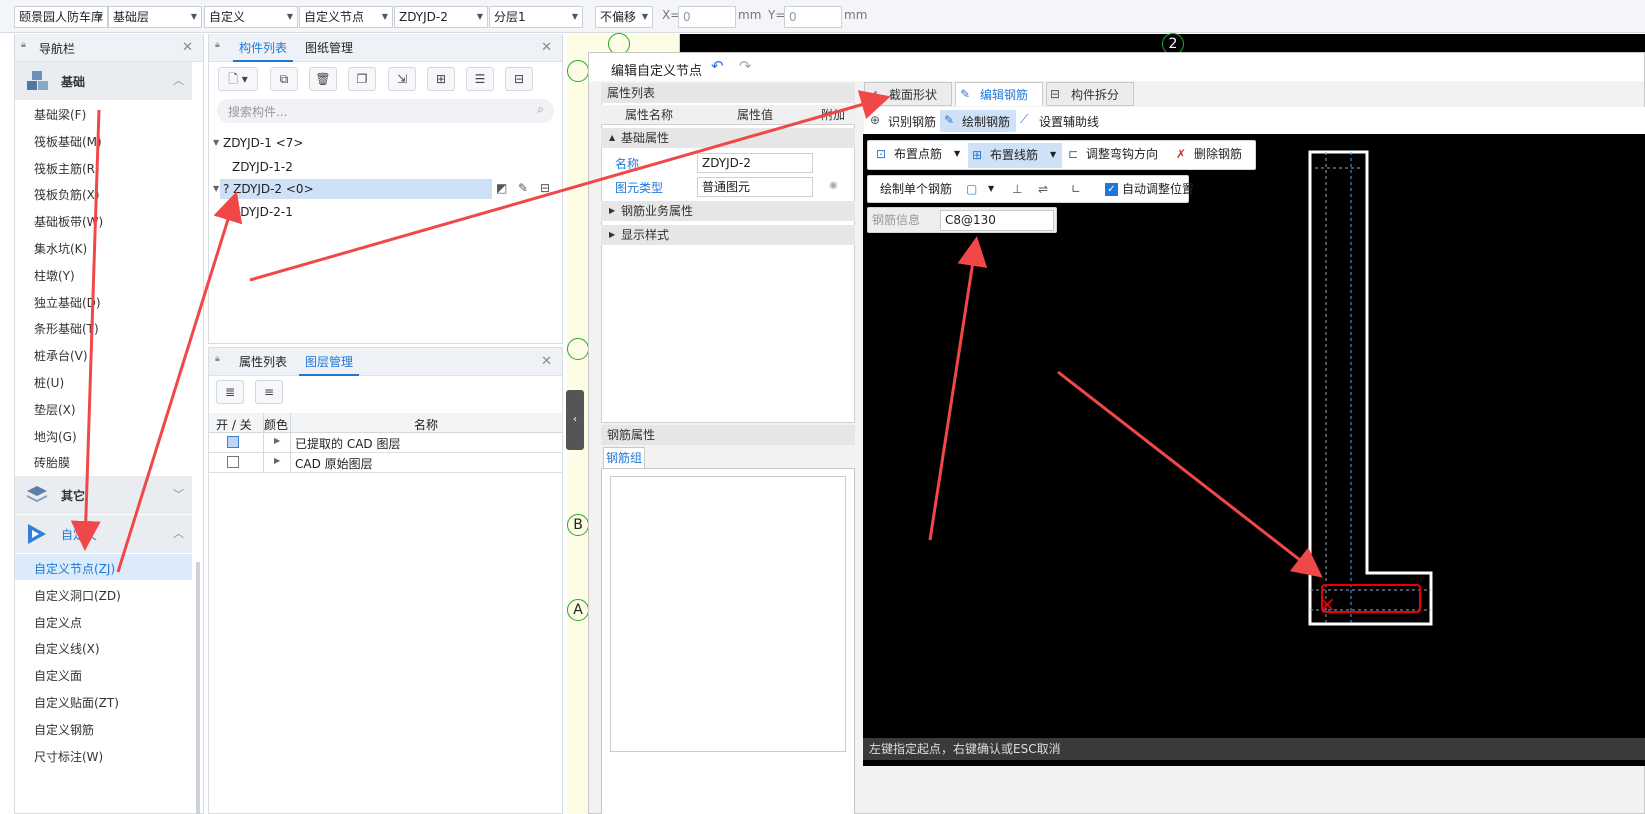  Describe the element at coordinates (728, 614) in the screenshot. I see `rebar-group-list` at that location.